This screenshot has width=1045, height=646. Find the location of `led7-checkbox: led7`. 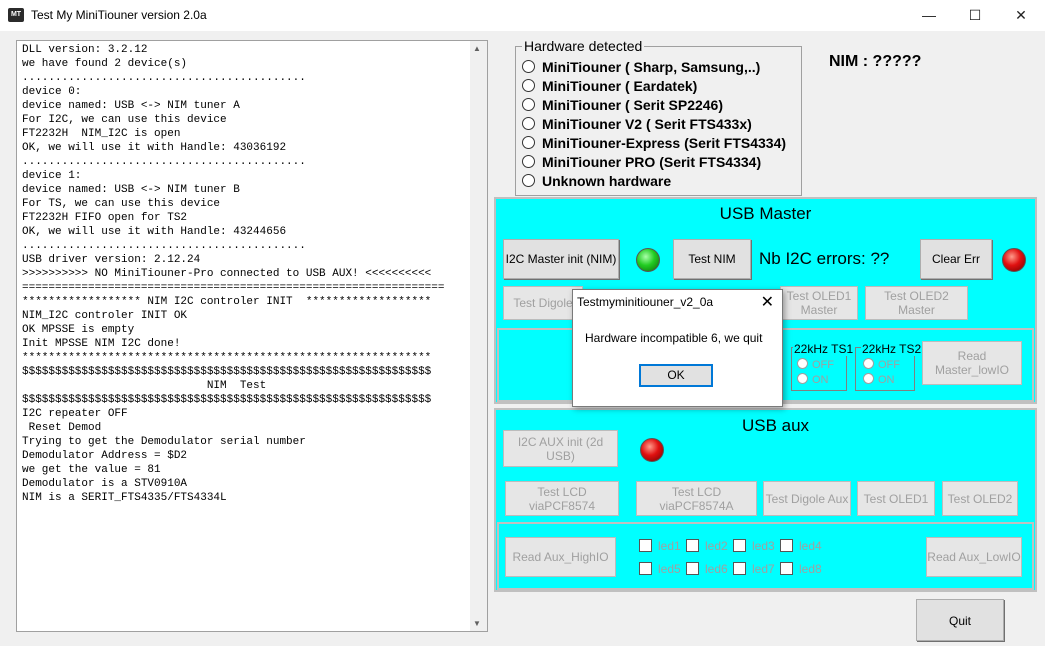

led7-checkbox: led7 is located at coordinates (754, 569).